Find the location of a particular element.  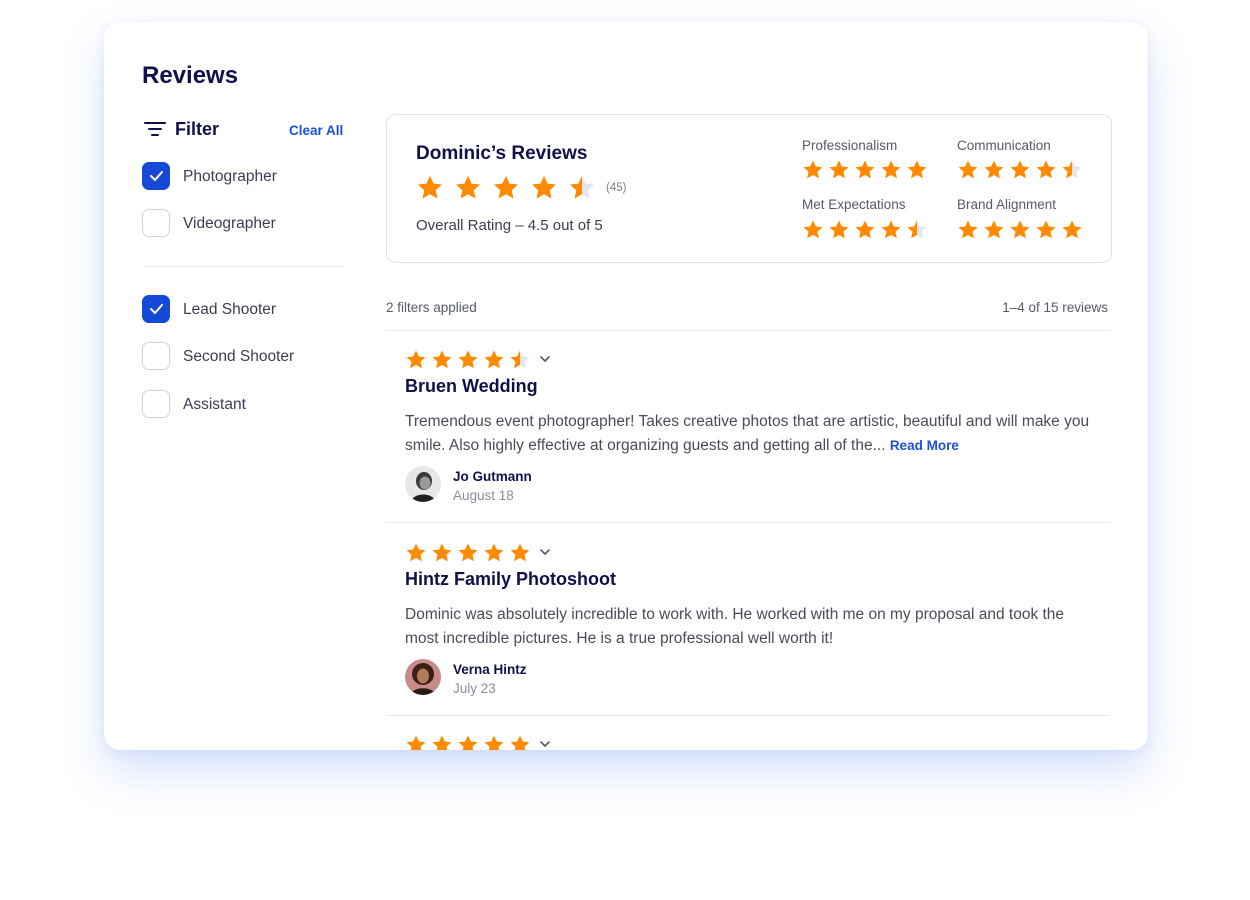

summary-title: Dominic’s Reviews is located at coordinates (502, 153).